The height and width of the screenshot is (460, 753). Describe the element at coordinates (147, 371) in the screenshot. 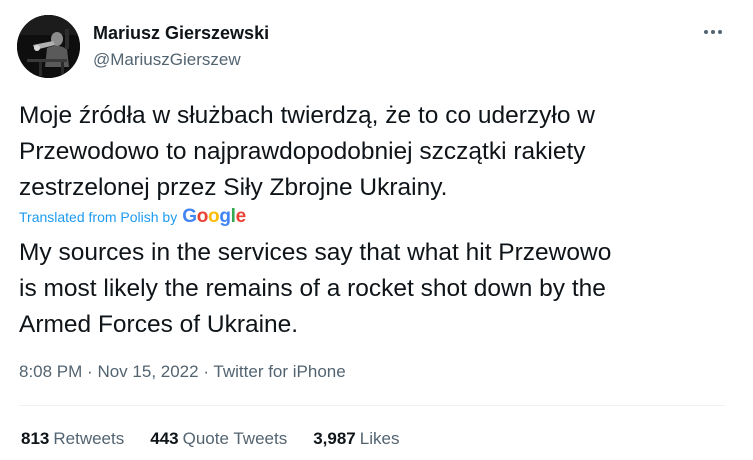

I see `tweet-date: Nov 15, 2022` at that location.